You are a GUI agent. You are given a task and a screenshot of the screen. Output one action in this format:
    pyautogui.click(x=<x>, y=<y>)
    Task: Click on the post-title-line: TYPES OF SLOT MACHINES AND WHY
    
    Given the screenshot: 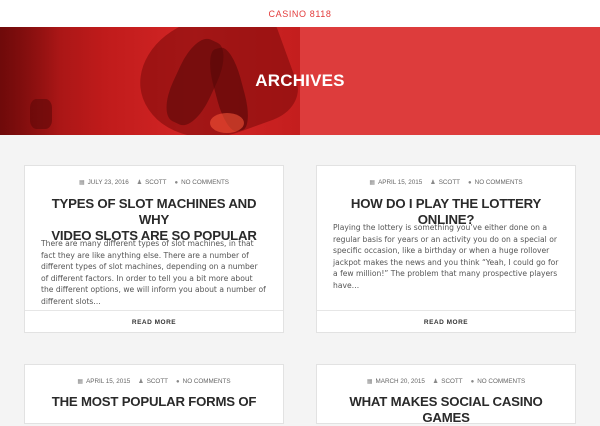 What is the action you would take?
    pyautogui.click(x=154, y=211)
    